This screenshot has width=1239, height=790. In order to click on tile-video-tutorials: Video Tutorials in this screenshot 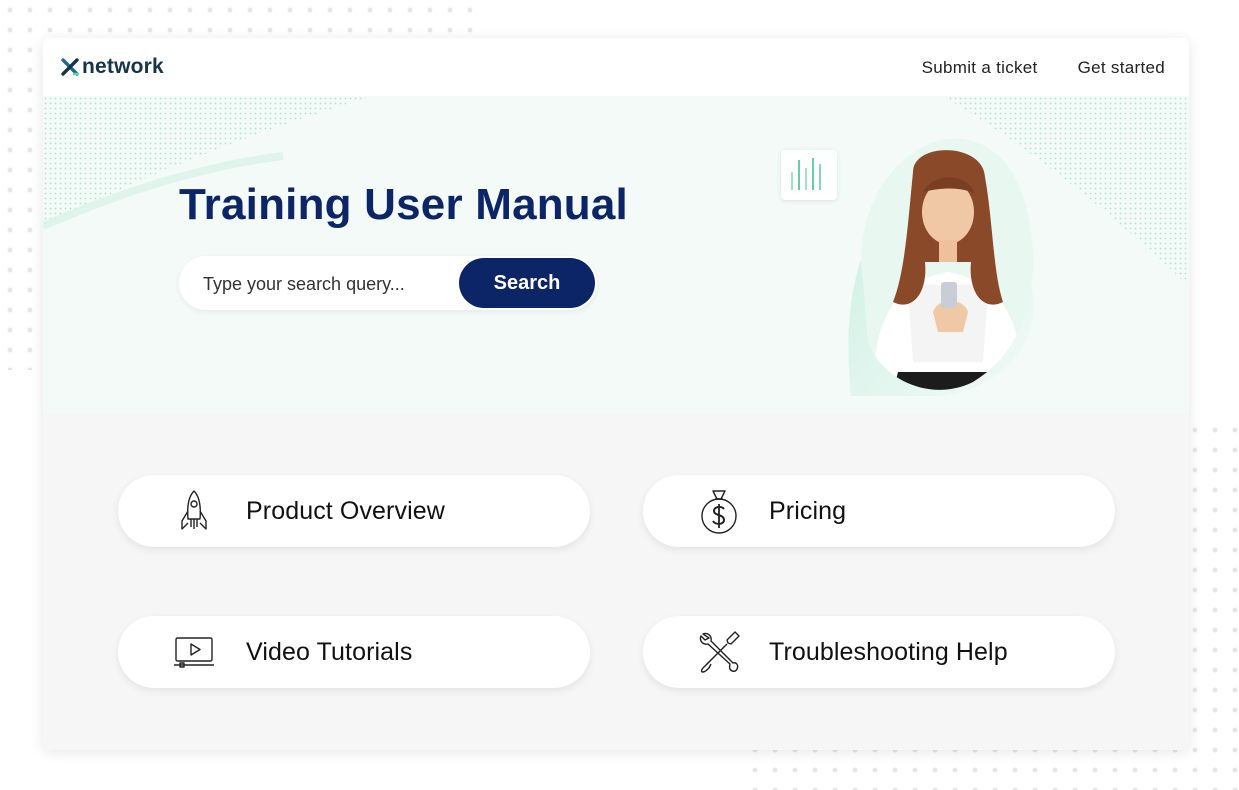, I will do `click(354, 652)`.